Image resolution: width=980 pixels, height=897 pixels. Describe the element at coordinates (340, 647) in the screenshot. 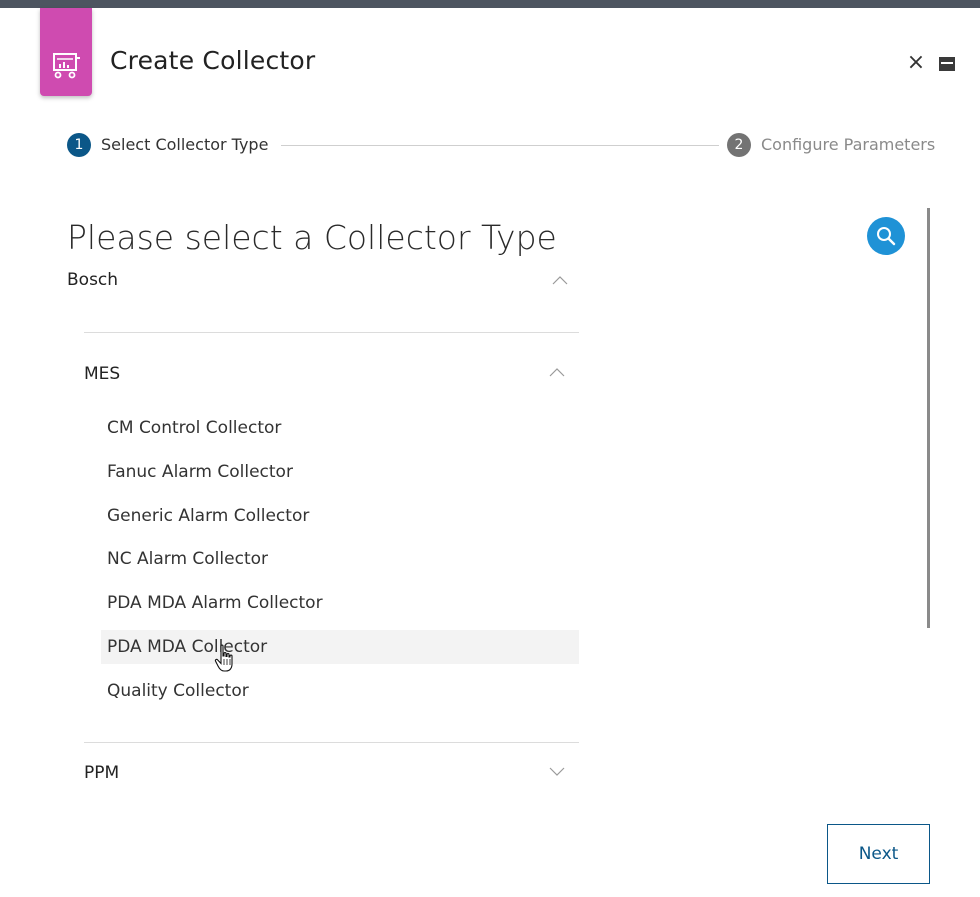

I see `list-item-pda-mda-collector: PDA MDA Collector` at that location.